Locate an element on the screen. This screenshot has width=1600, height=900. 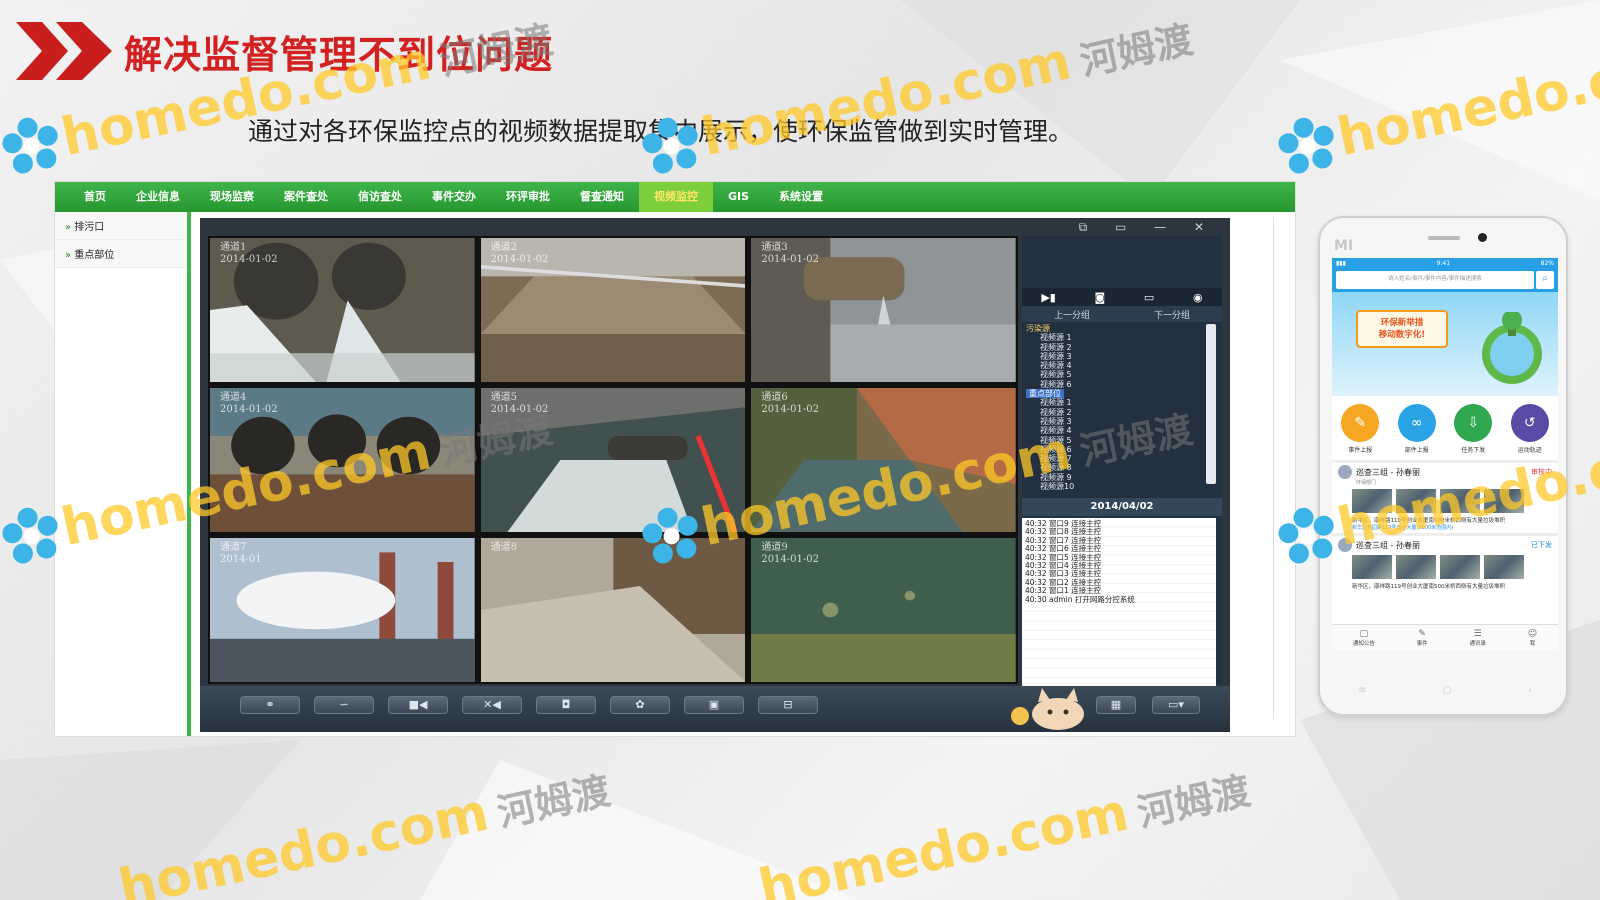
record-icon: ■◀ is located at coordinates (418, 705).